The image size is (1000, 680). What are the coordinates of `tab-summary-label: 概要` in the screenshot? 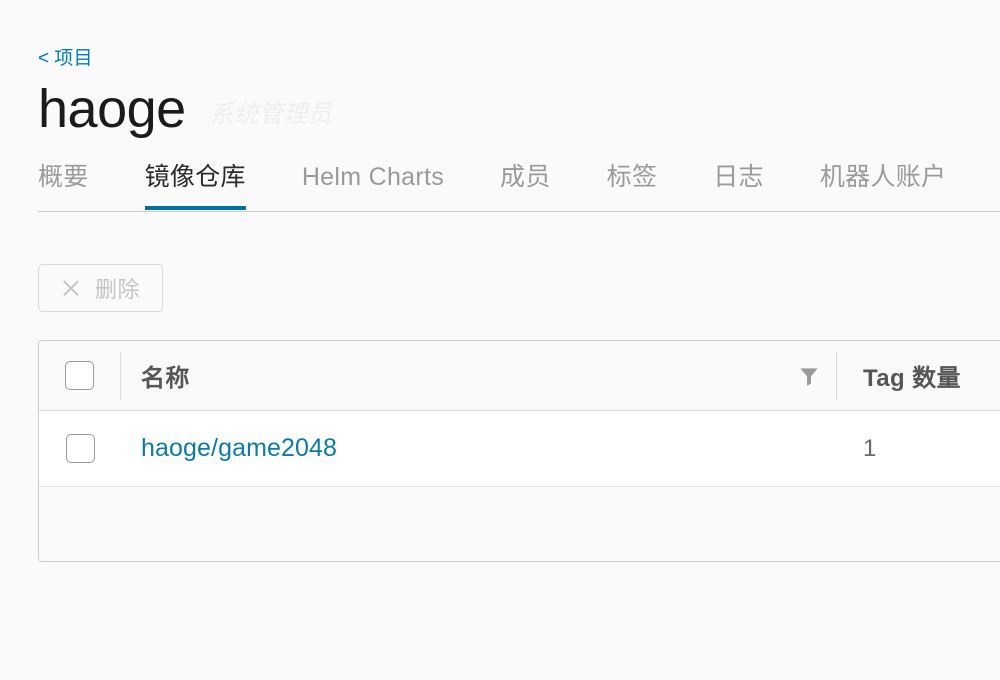 It's located at (63, 177).